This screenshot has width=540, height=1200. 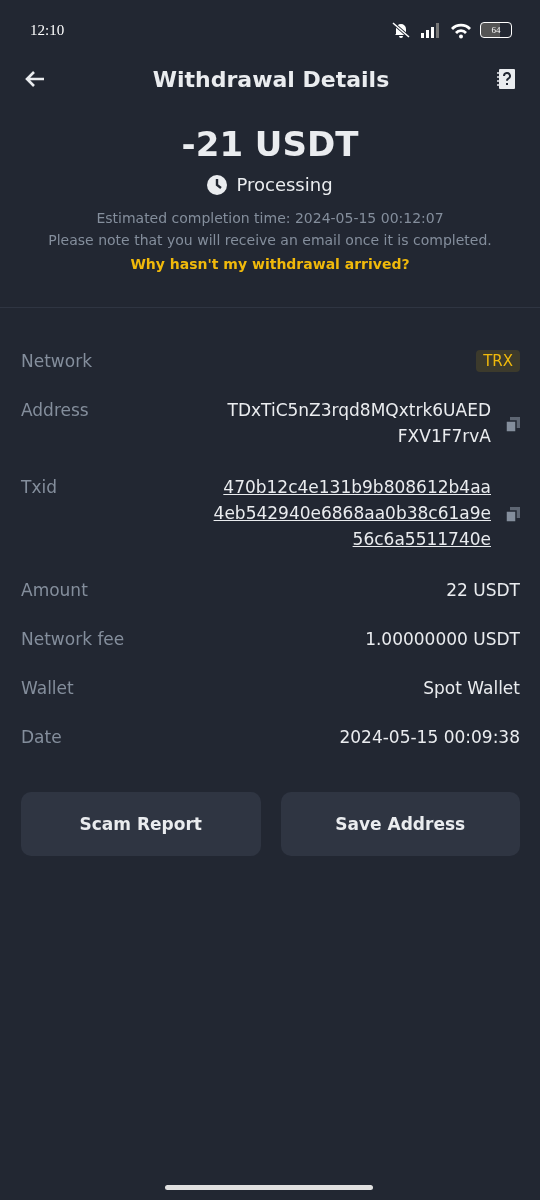 What do you see at coordinates (471, 688) in the screenshot?
I see `detail-value: Spot Wallet` at bounding box center [471, 688].